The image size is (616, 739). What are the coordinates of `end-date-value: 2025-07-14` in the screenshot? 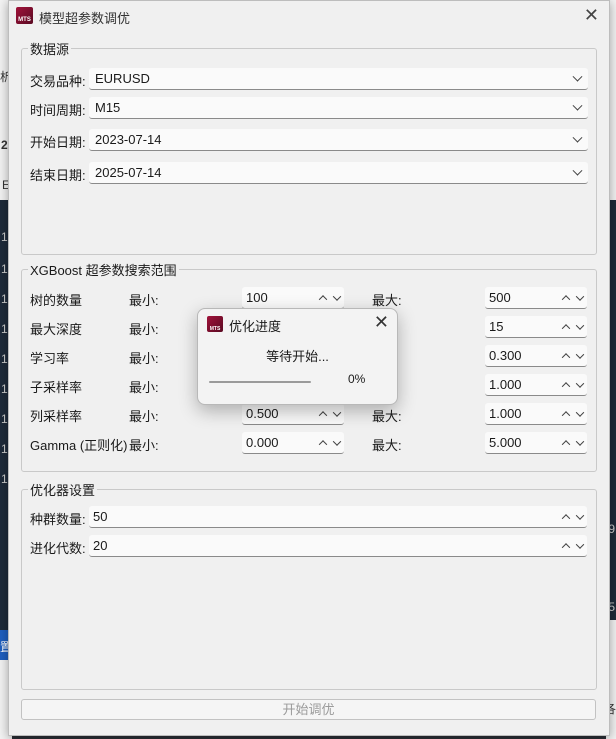 It's located at (128, 172).